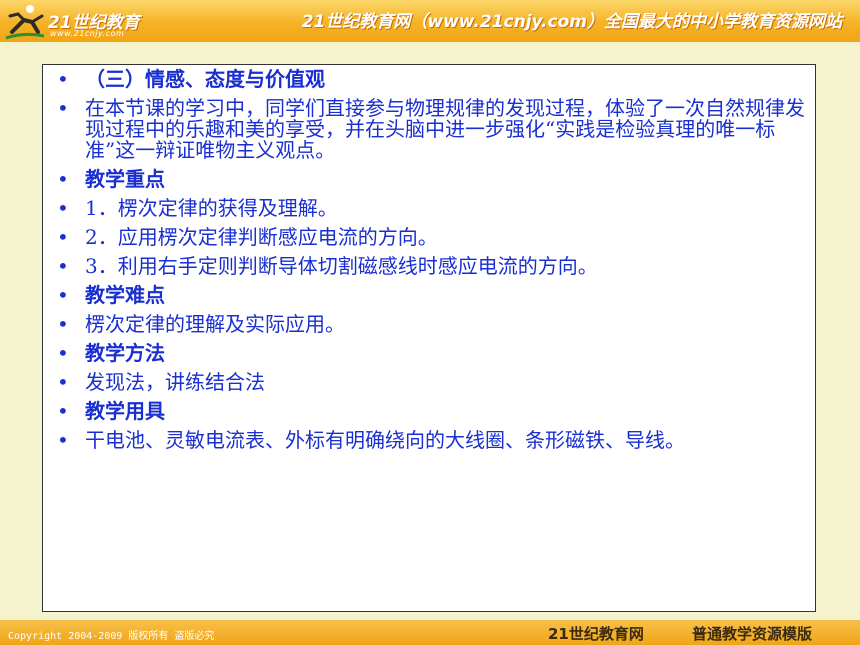  Describe the element at coordinates (424, 324) in the screenshot. I see `bullet-item: • 楞次定律的理解及实际应用。` at that location.